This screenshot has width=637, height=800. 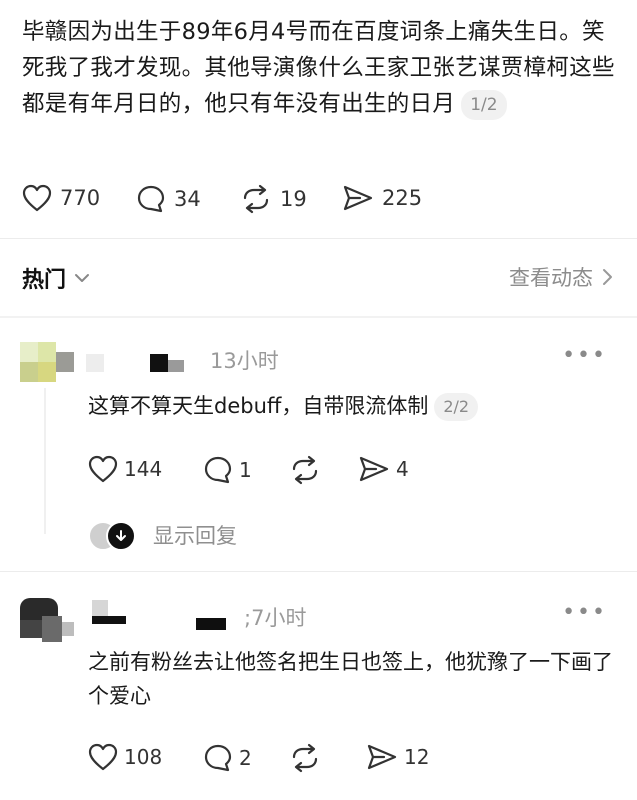 I want to click on like-button: 770, so click(x=61, y=198).